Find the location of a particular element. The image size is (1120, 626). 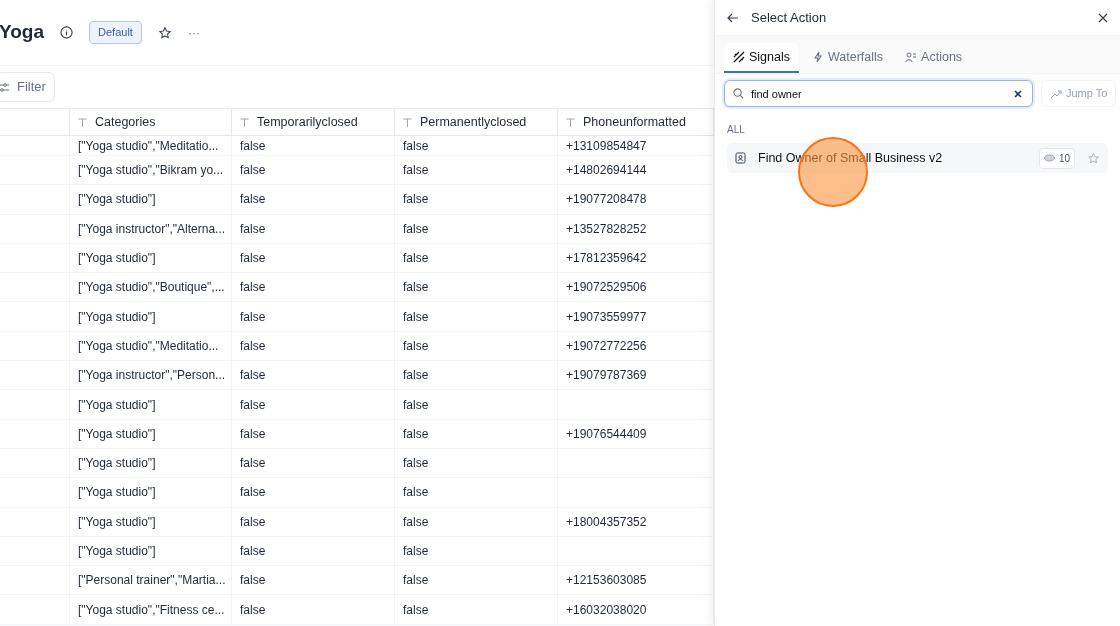

column-header: Categories is located at coordinates (151, 122).